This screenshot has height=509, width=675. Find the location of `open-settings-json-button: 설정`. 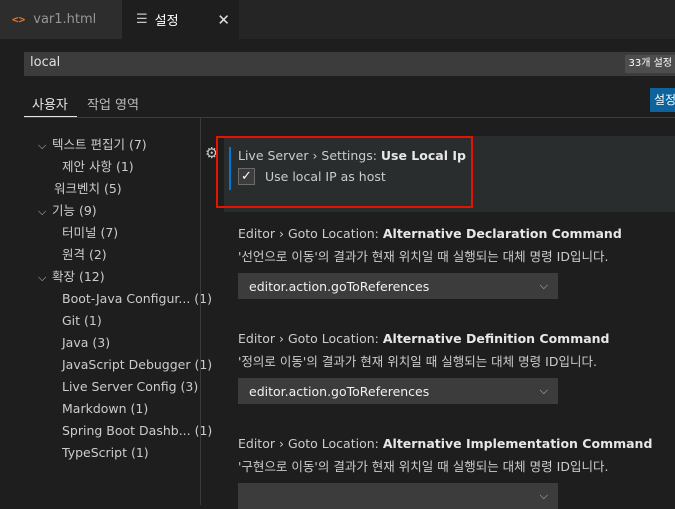

open-settings-json-button: 설정 is located at coordinates (662, 100).